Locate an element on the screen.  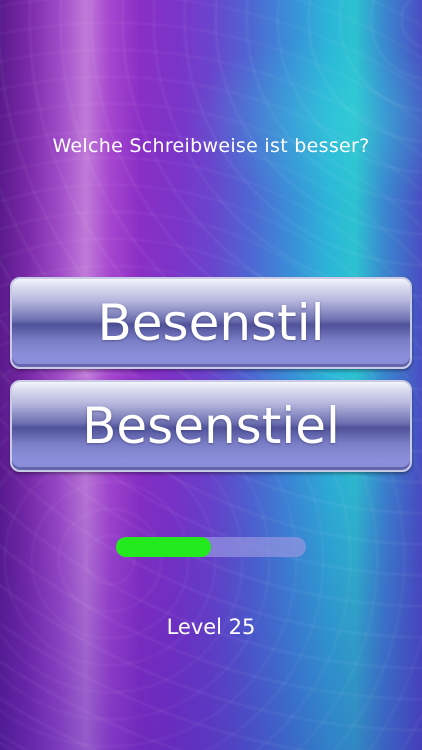
answer-button-2: Besenstiel is located at coordinates (211, 426).